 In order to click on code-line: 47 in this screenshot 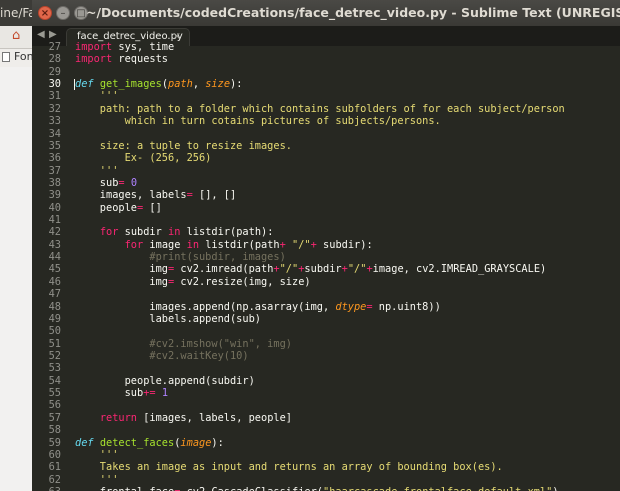, I will do `click(326, 294)`.